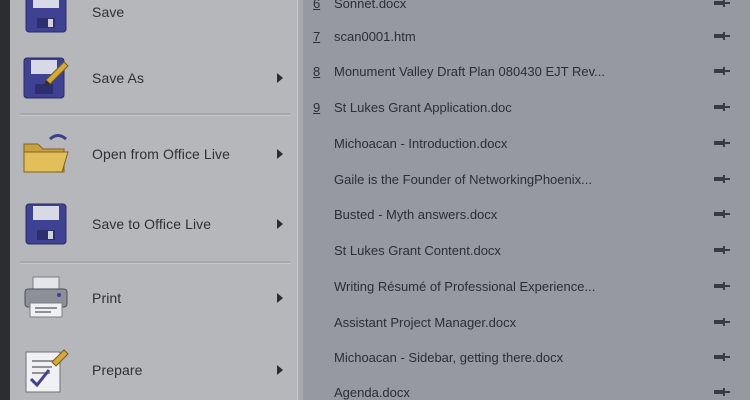 This screenshot has height=400, width=750. I want to click on recent-document-item: Michoacan - Sidebar, getting there.docx, so click(526, 357).